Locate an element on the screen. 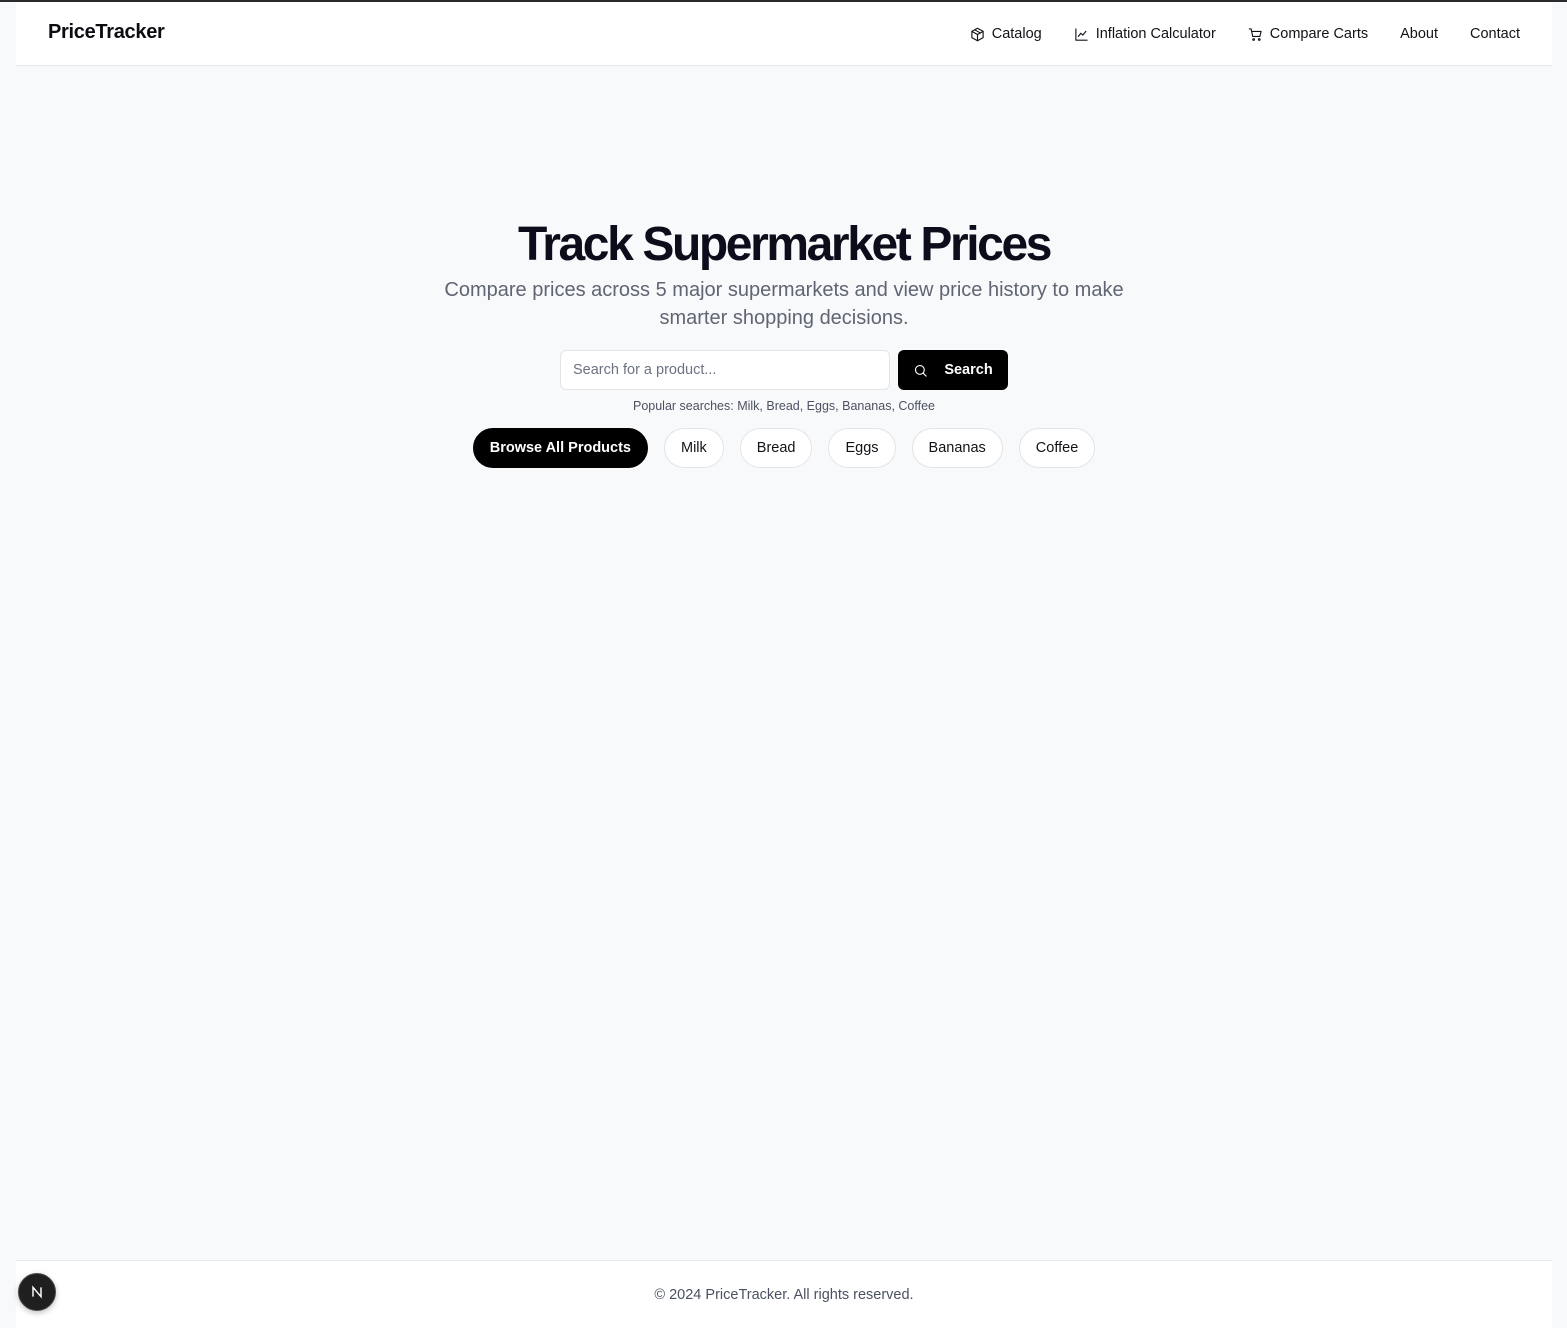  chip-bread: Bread is located at coordinates (776, 448).